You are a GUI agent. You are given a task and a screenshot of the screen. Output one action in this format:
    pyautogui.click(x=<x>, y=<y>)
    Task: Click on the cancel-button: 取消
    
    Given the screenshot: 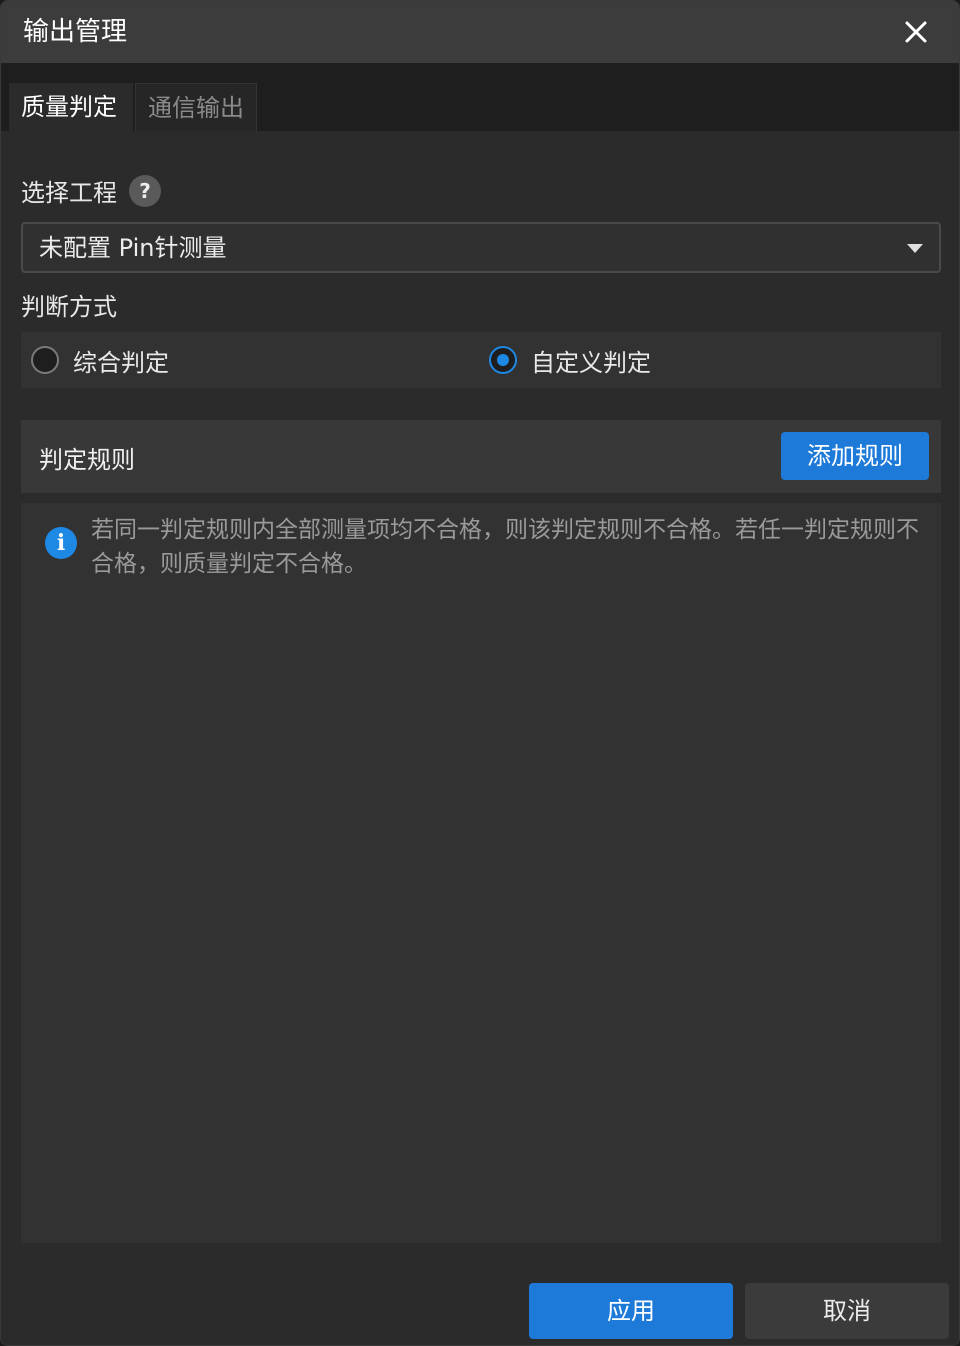 What is the action you would take?
    pyautogui.click(x=847, y=1311)
    